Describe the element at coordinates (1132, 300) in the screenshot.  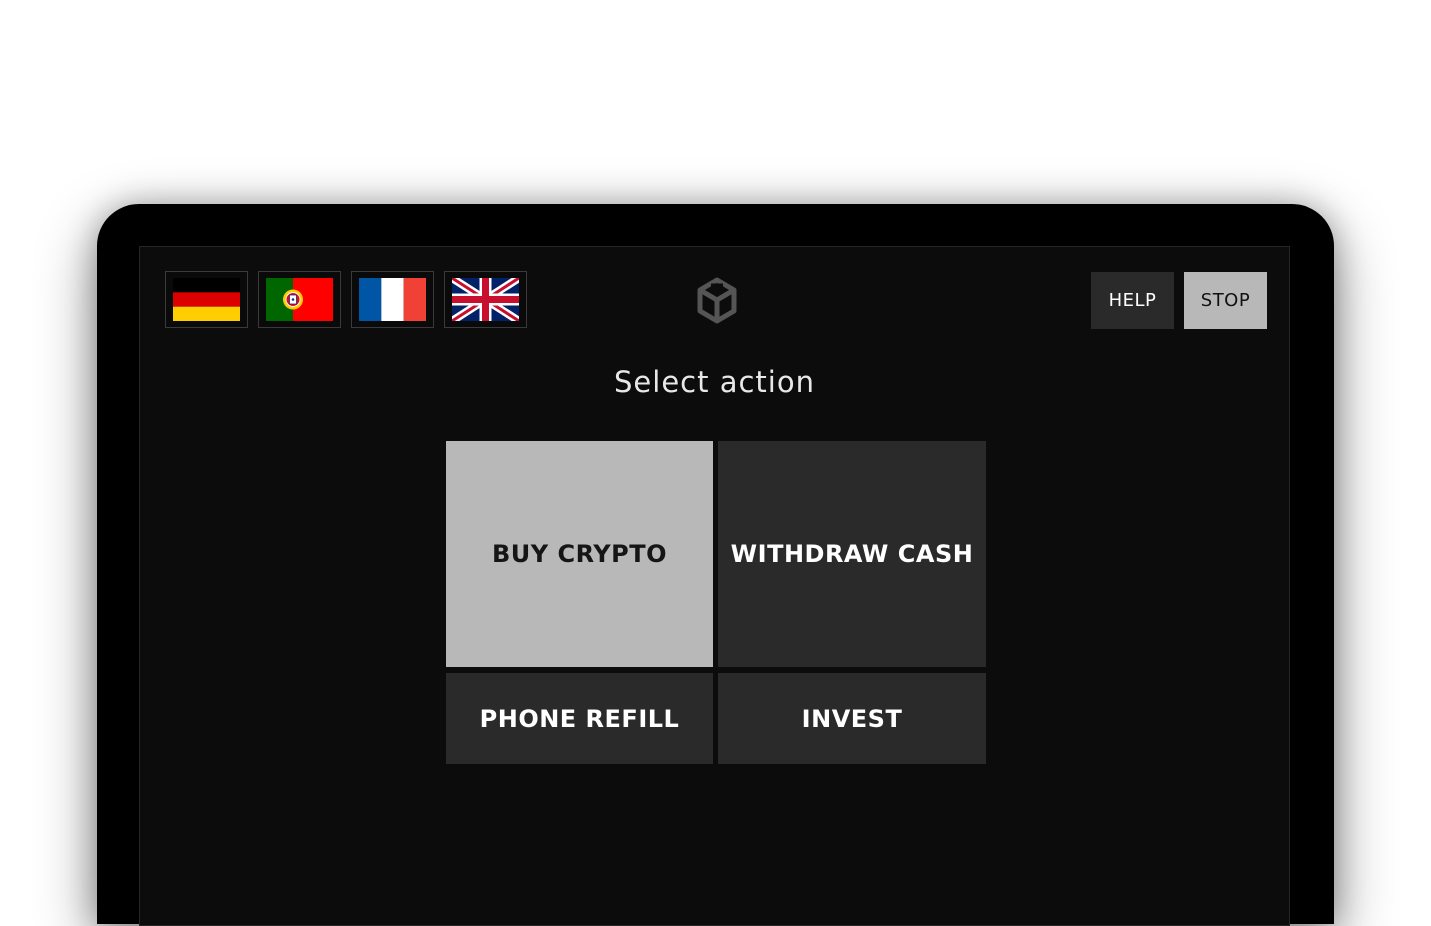
I see `help-button: HELP` at that location.